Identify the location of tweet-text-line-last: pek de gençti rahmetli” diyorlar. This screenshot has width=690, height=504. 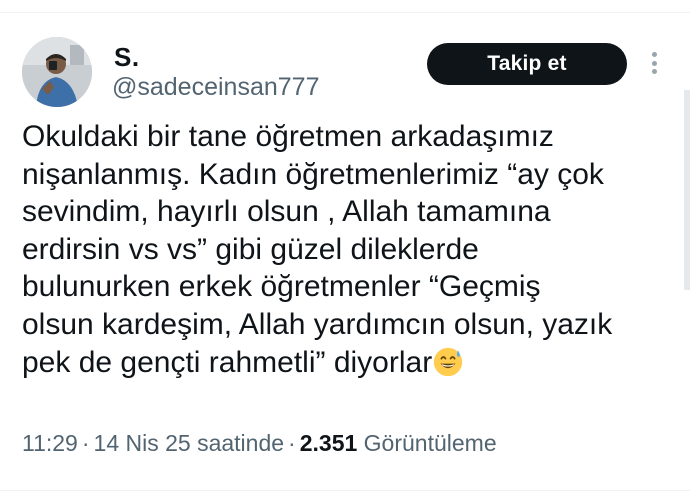
(352, 363).